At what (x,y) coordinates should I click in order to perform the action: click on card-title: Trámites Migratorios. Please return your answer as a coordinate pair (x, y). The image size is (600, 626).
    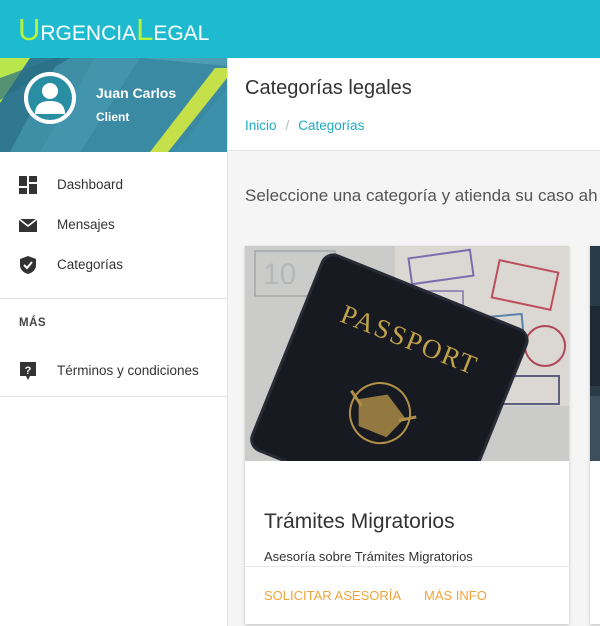
    Looking at the image, I should click on (359, 521).